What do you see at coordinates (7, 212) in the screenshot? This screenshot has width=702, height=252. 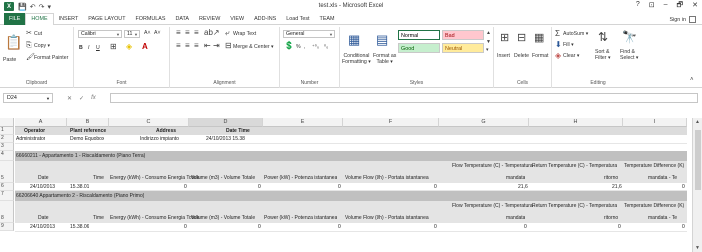 I see `row-header: 8` at bounding box center [7, 212].